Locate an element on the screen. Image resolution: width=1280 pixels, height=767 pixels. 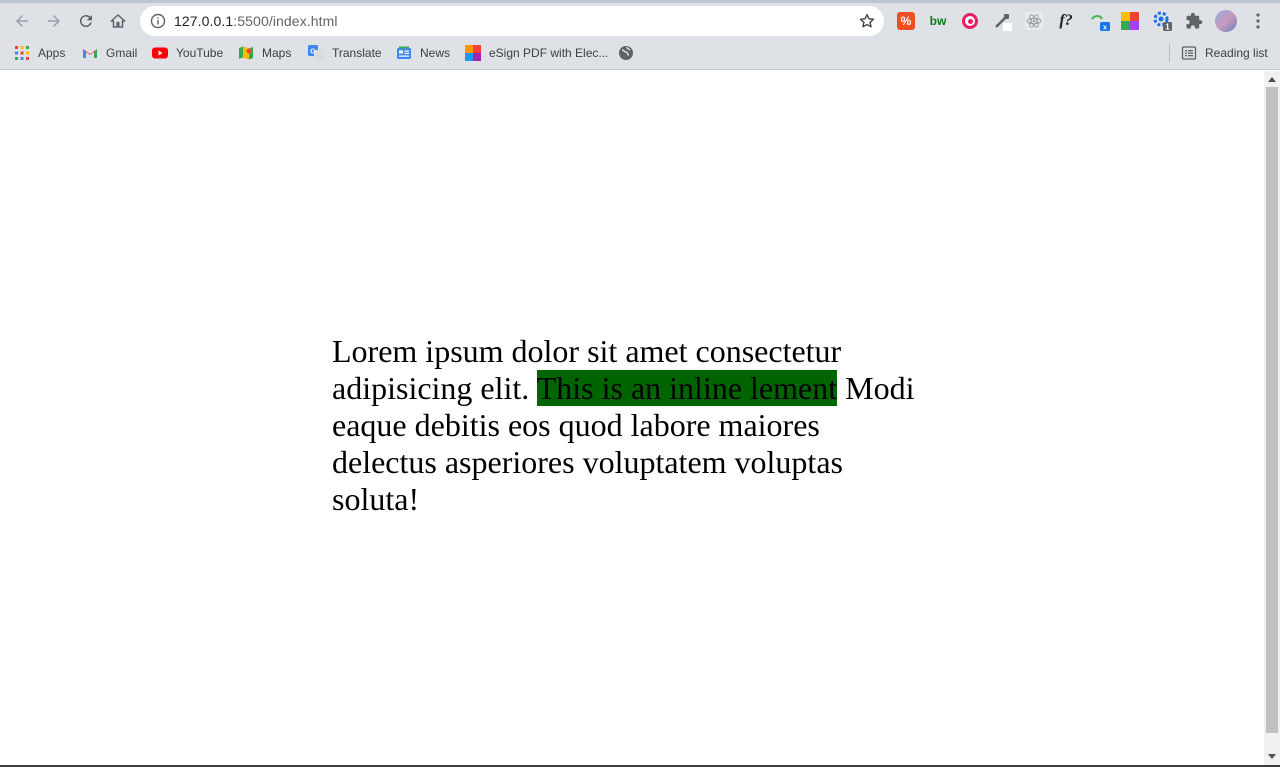
bookmark-youtube: YouTube is located at coordinates (187, 53).